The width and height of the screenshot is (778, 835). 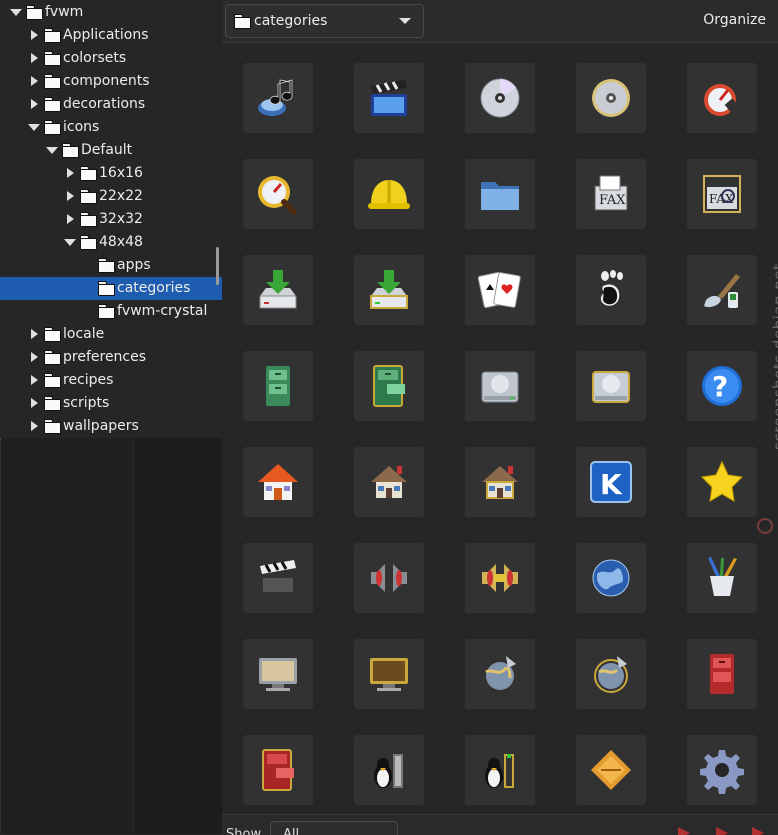 I want to click on tree-item-16x16: 16x16, so click(x=111, y=173).